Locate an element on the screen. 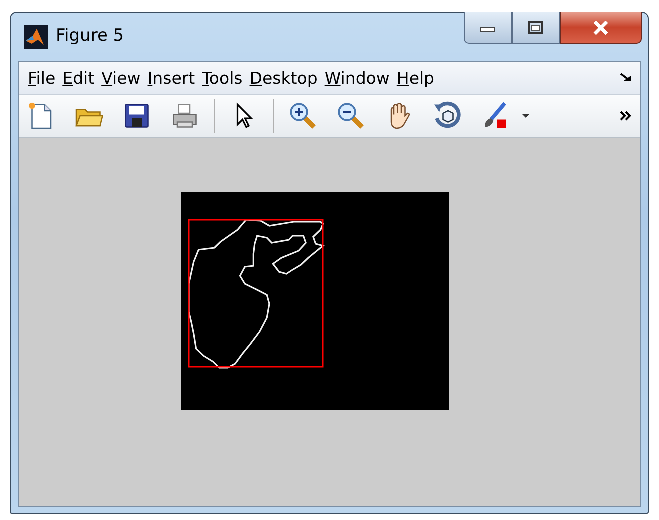  menu-item: Tools is located at coordinates (222, 78).